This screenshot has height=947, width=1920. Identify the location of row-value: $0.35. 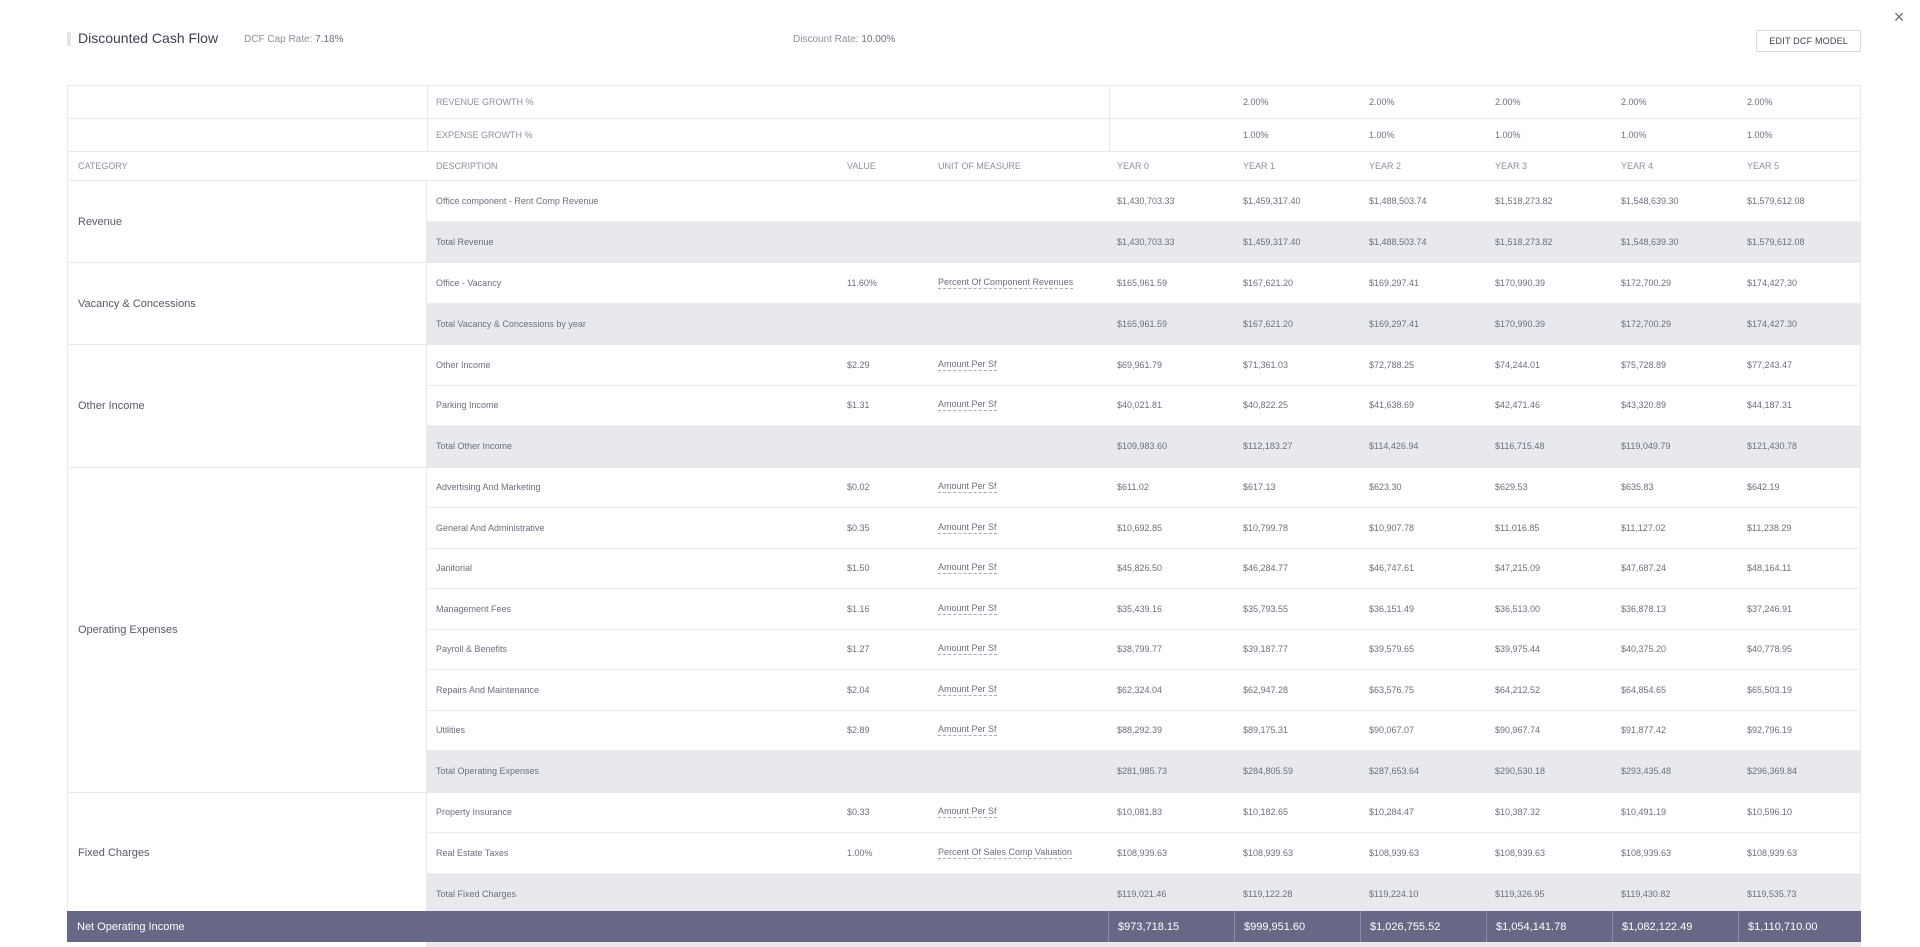
(858, 527).